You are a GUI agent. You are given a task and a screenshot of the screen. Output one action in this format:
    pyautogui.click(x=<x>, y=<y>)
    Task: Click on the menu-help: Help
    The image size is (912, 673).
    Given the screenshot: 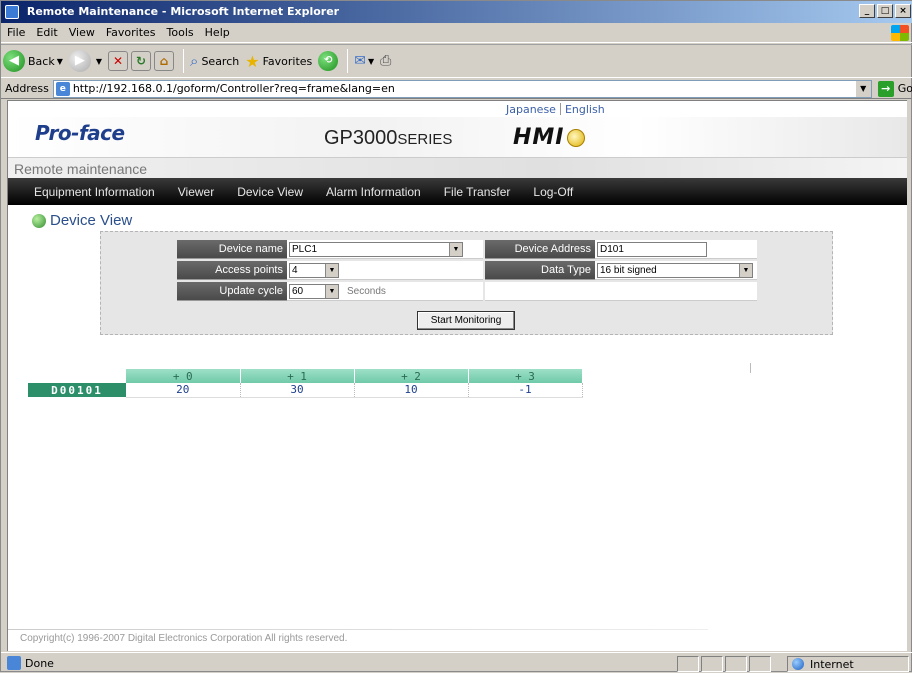 What is the action you would take?
    pyautogui.click(x=217, y=32)
    